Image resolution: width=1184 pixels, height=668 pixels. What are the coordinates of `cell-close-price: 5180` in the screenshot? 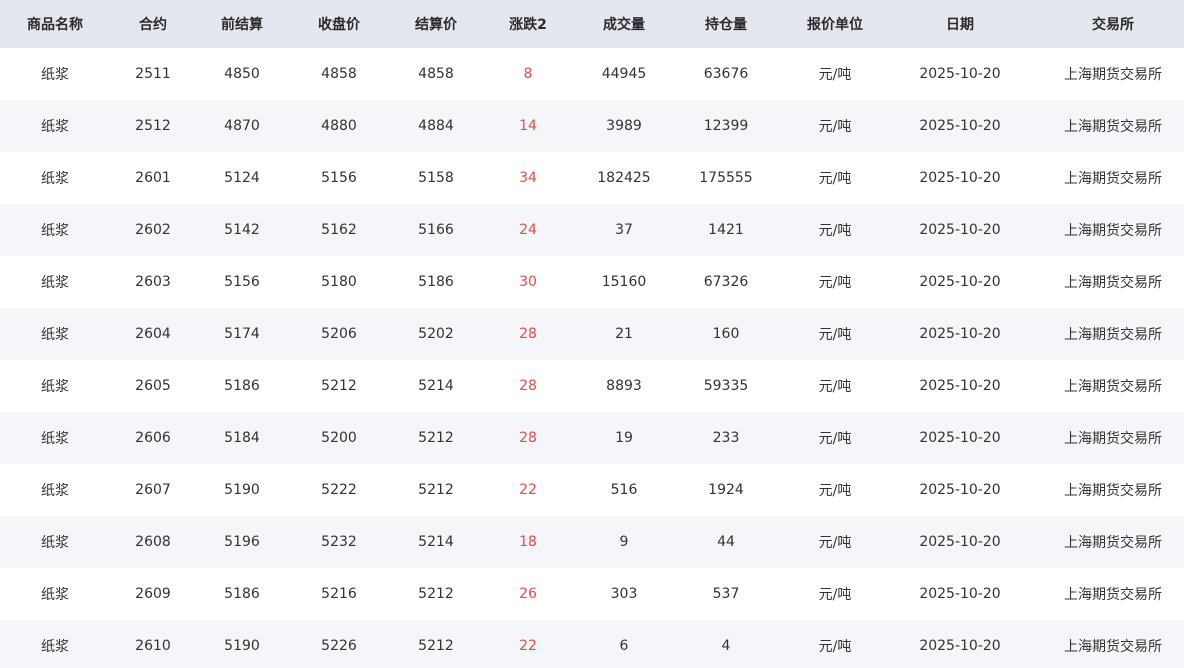 It's located at (339, 282).